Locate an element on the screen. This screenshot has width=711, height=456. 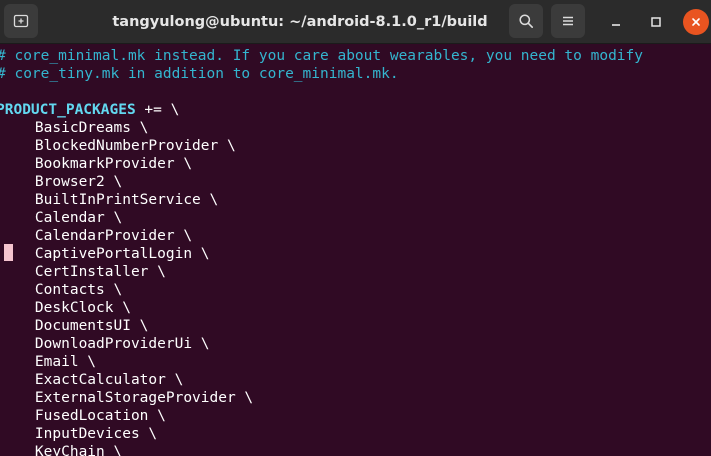
variable-name: PRODUCT_PACKAGES is located at coordinates (68, 110).